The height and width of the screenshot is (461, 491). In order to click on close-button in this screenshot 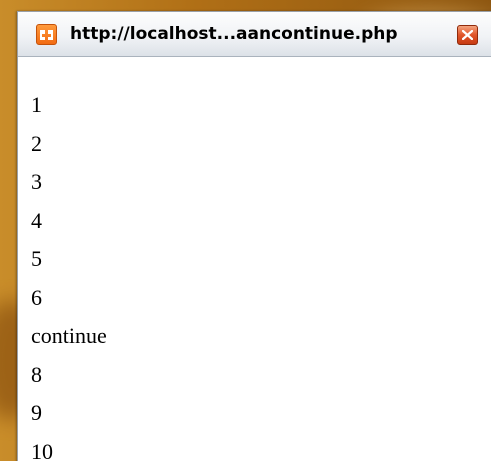, I will do `click(467, 35)`.